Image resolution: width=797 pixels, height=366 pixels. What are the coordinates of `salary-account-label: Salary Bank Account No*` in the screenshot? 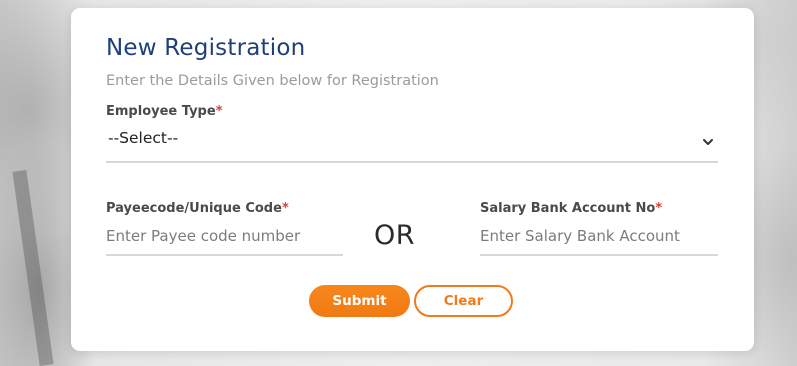 It's located at (571, 208).